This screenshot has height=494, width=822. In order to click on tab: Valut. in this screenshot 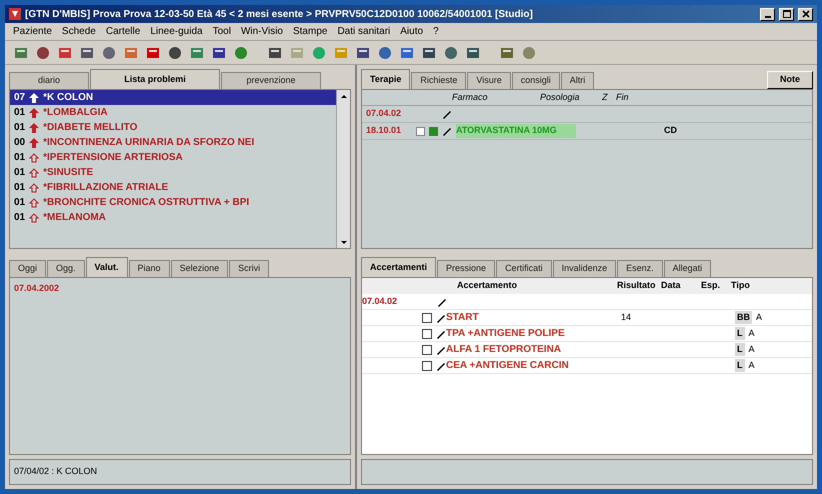, I will do `click(107, 267)`.